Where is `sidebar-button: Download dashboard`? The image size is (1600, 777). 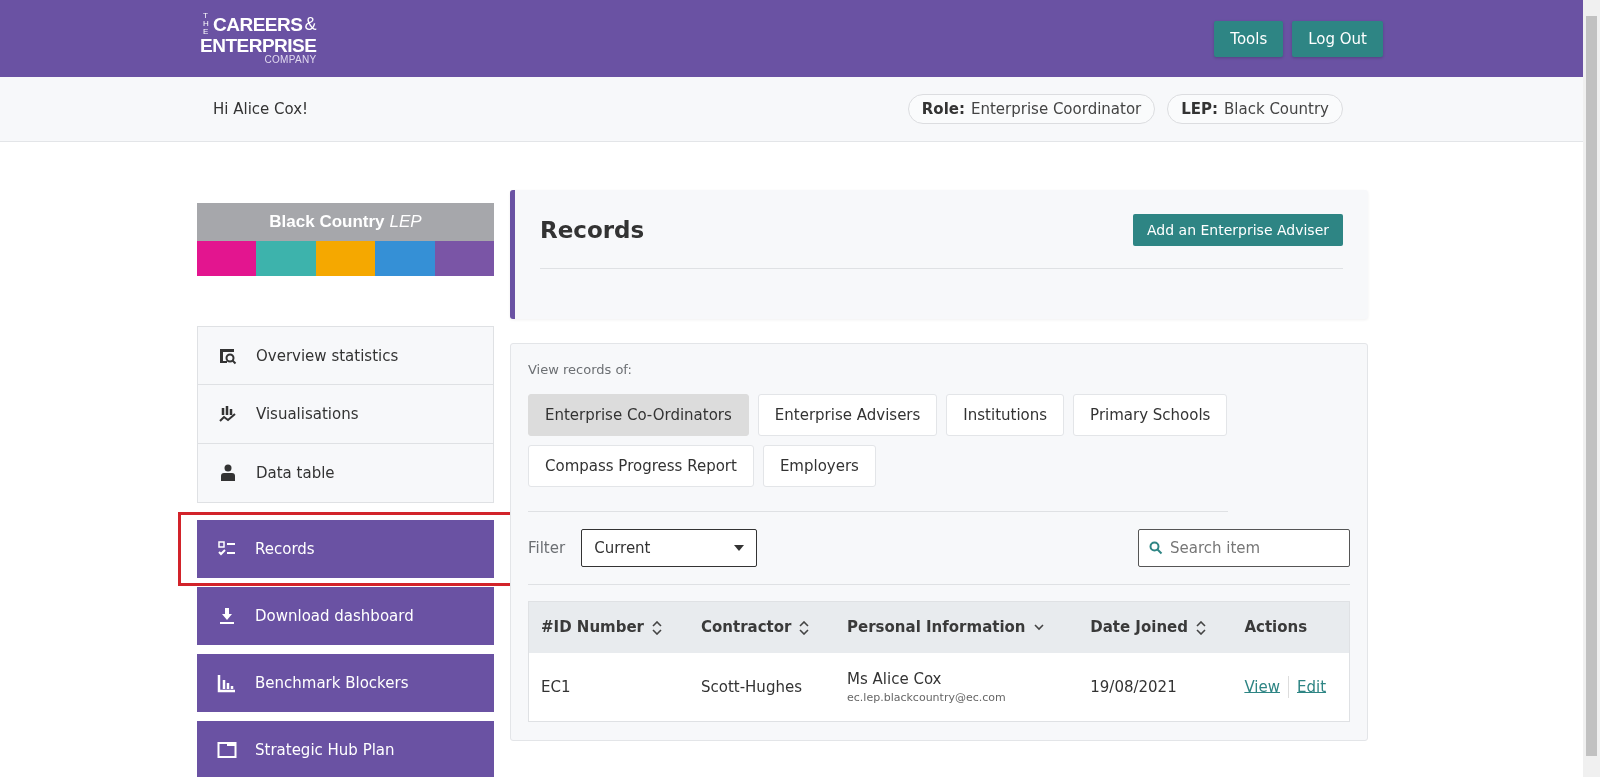 sidebar-button: Download dashboard is located at coordinates (345, 616).